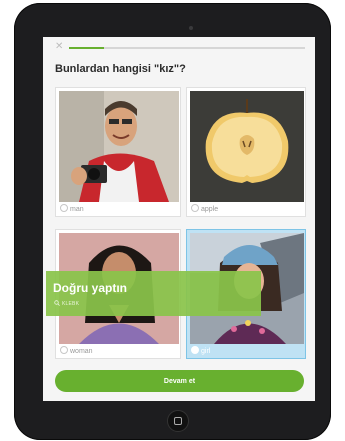 This screenshot has width=345, height=441. Describe the element at coordinates (119, 146) in the screenshot. I see `man-photo` at that location.